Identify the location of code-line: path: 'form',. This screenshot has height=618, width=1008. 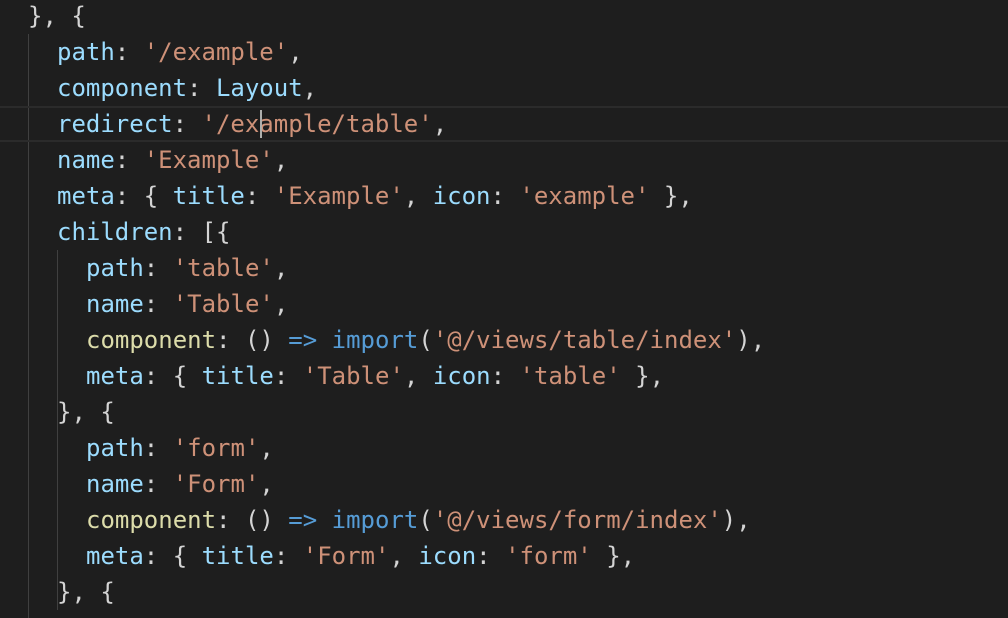
(504, 448).